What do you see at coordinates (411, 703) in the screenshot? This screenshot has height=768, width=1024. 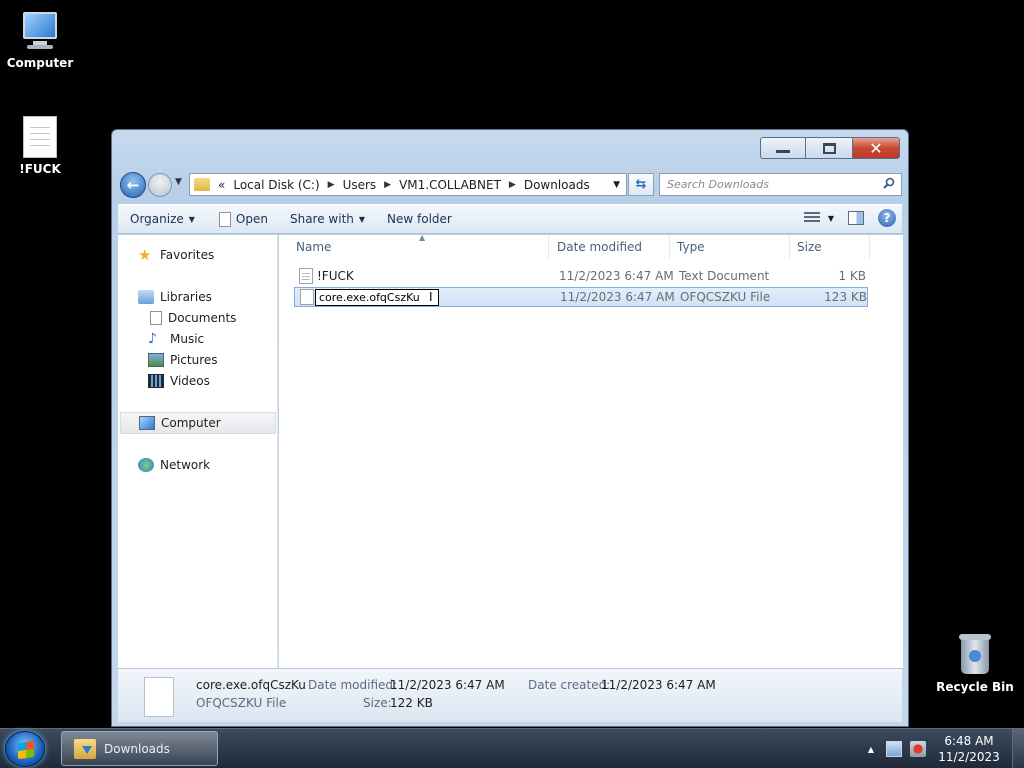 I see `details-size: 122 KB` at bounding box center [411, 703].